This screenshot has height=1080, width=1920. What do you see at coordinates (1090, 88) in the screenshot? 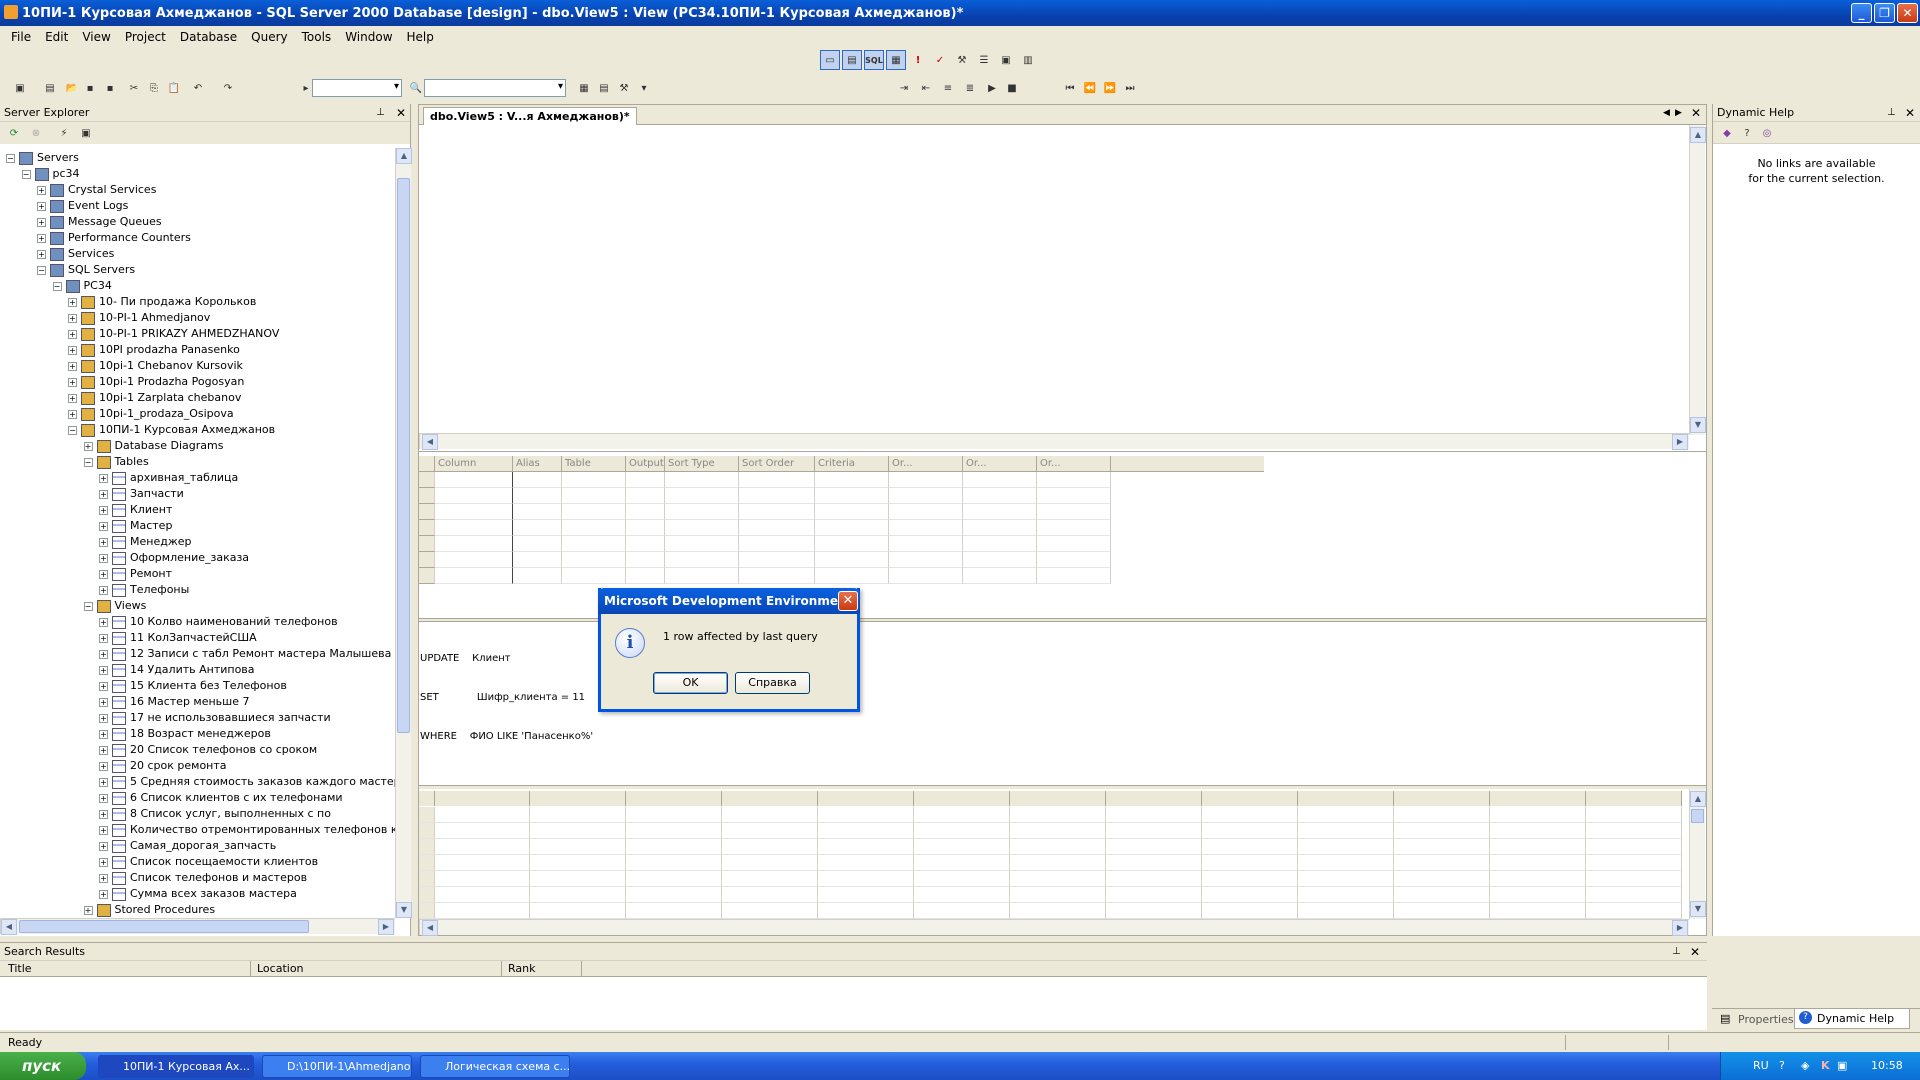
I see `rewind-icon: ⏪` at bounding box center [1090, 88].